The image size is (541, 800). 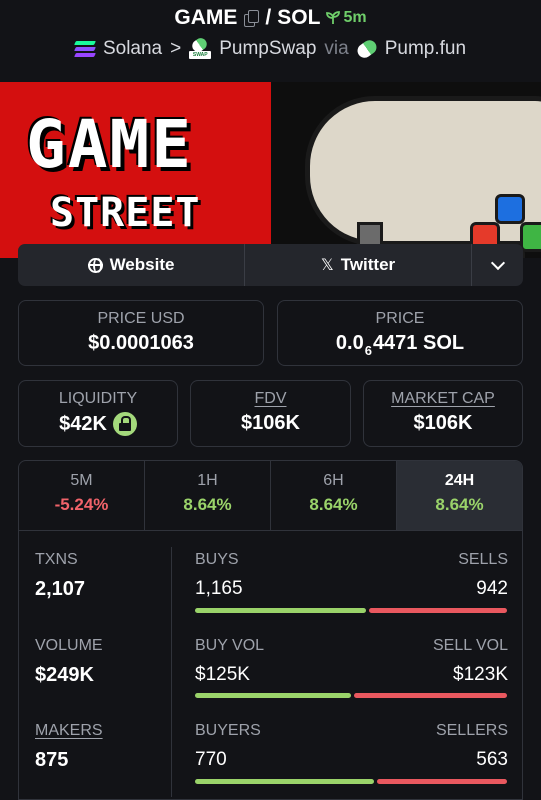 I want to click on timeframe-tabs: 5M -5.24% 1H 8.64% 6H 8.64% 24H 8.64%, so click(x=270, y=496).